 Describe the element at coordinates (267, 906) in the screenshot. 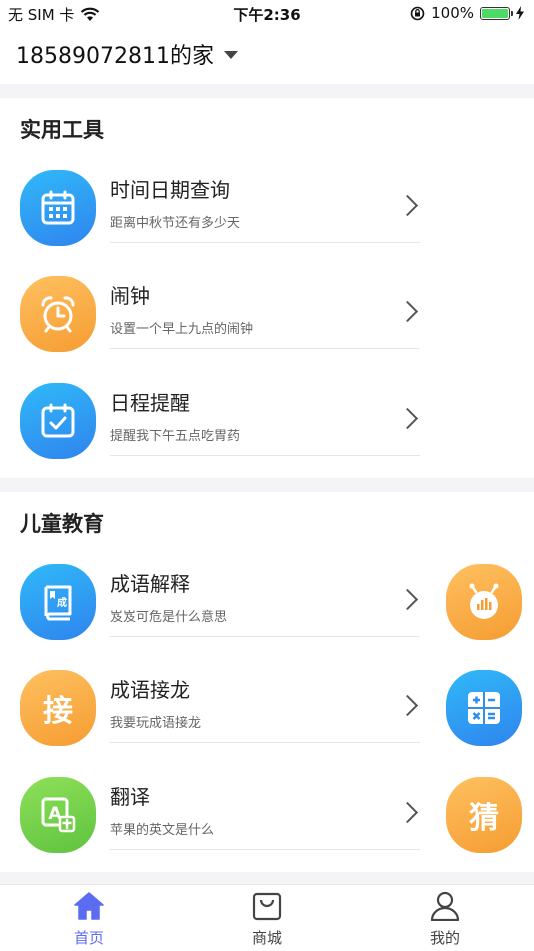

I see `shopping-bag-icon` at that location.